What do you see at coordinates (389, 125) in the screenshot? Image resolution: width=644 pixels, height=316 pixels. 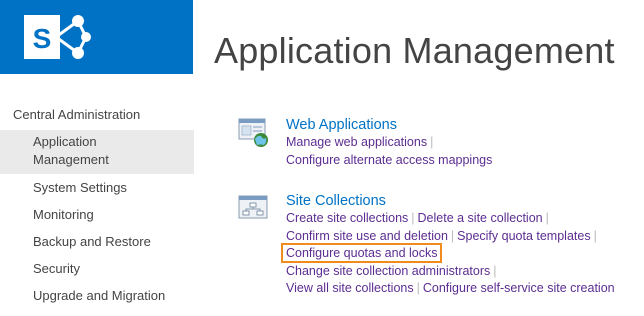 I see `web-applications-heading-link: Web Applications` at bounding box center [389, 125].